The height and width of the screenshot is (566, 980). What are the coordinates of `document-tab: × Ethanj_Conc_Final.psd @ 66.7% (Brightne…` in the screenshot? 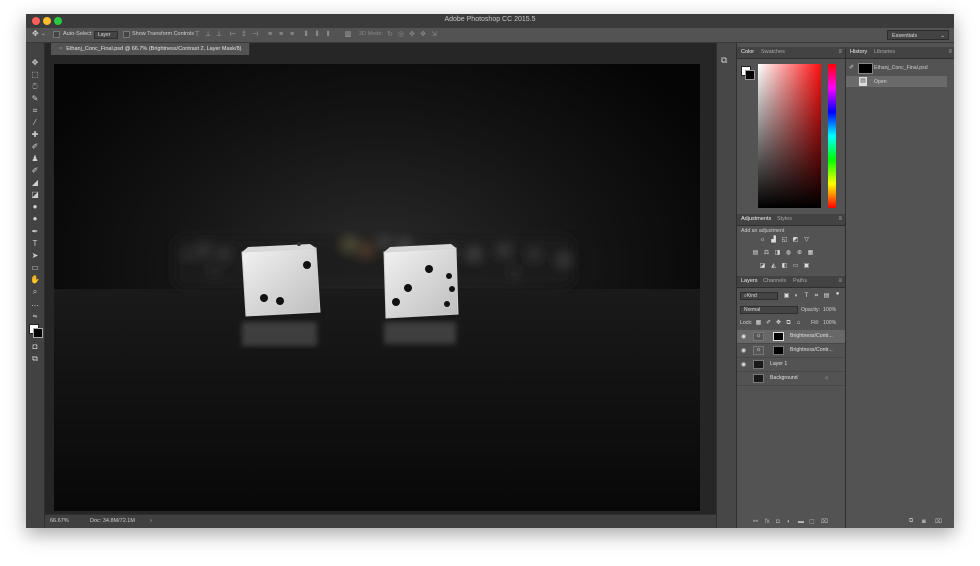 It's located at (151, 49).